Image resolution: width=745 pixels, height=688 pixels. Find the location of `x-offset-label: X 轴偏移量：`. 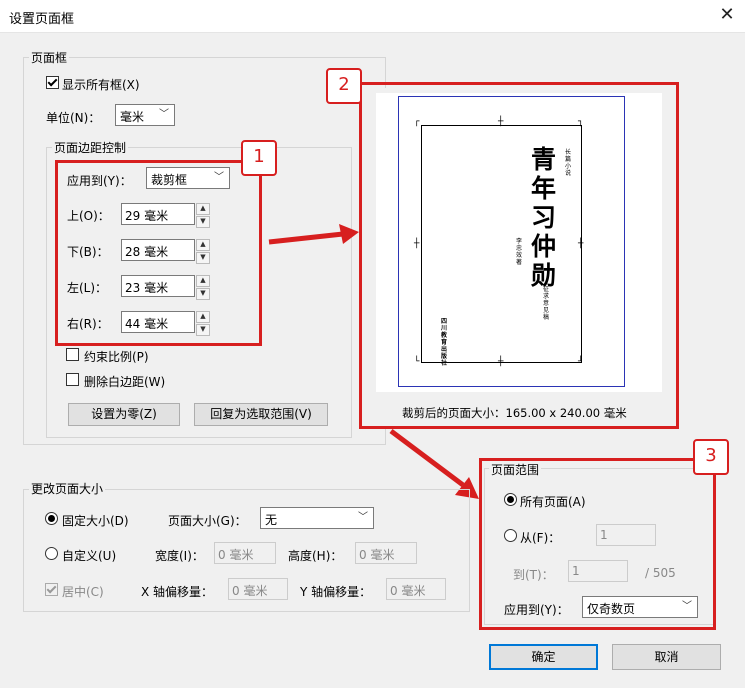

x-offset-label: X 轴偏移量： is located at coordinates (177, 592).